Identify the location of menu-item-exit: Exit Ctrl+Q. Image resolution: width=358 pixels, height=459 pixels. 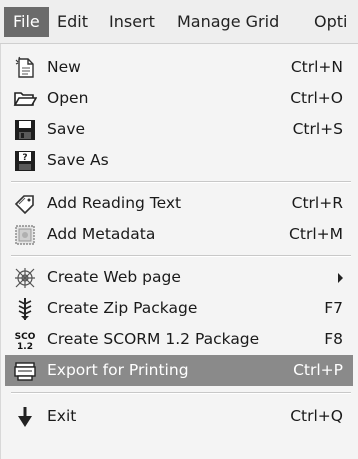
(177, 416).